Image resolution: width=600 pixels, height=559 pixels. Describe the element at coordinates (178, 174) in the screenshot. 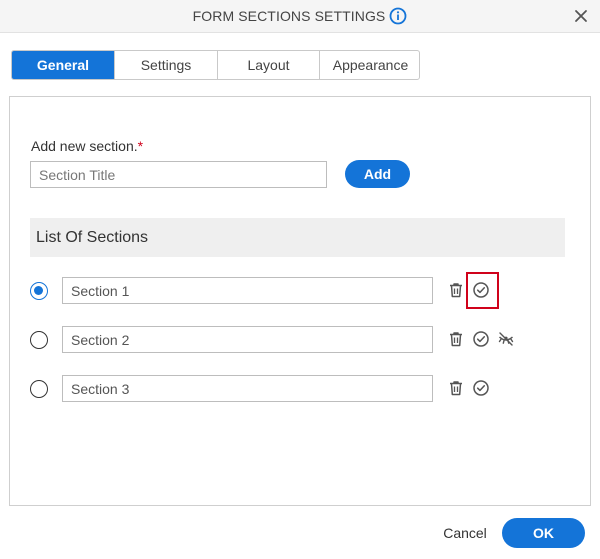

I see `section-title-input` at that location.